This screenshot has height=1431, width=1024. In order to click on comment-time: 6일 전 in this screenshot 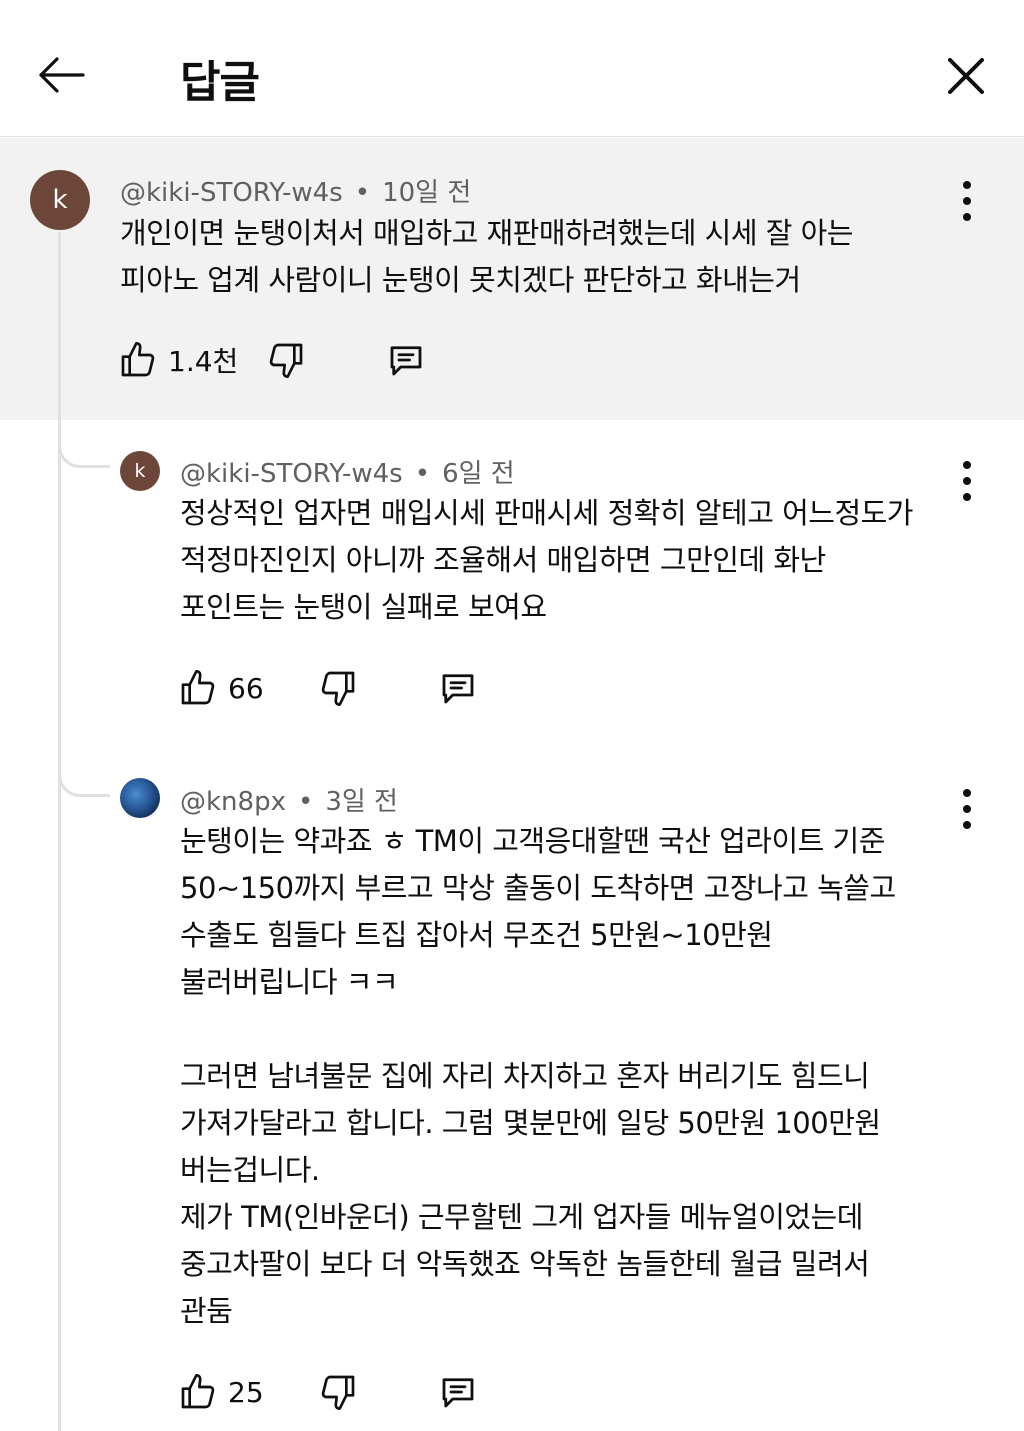, I will do `click(478, 474)`.